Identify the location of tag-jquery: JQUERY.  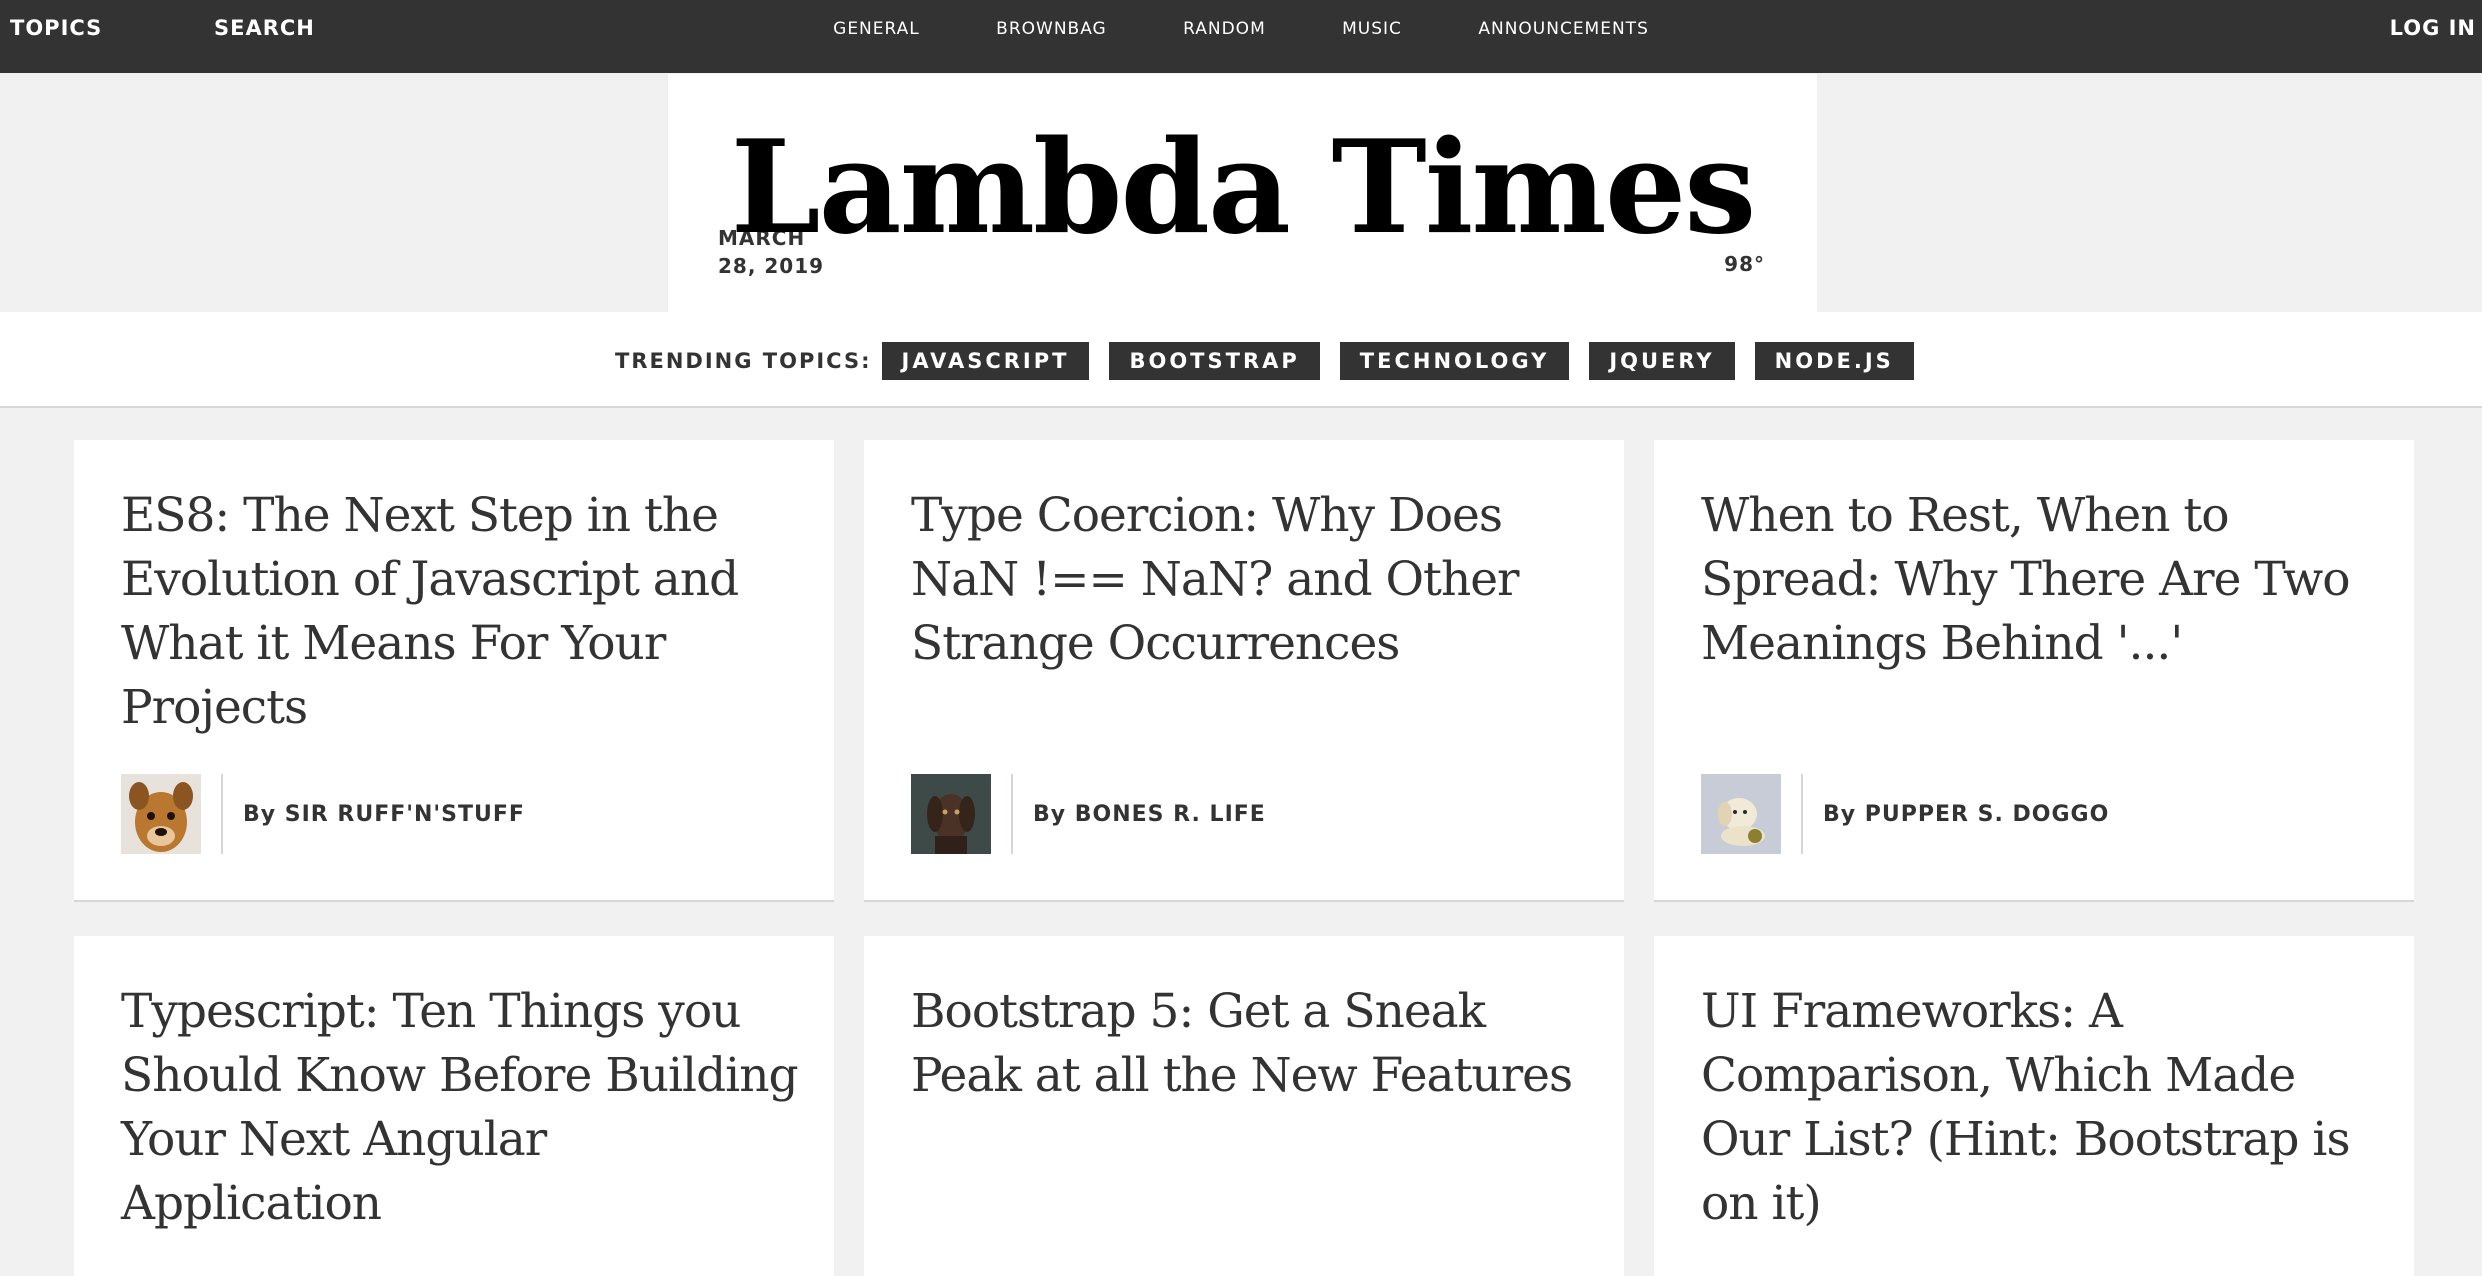
(1662, 361).